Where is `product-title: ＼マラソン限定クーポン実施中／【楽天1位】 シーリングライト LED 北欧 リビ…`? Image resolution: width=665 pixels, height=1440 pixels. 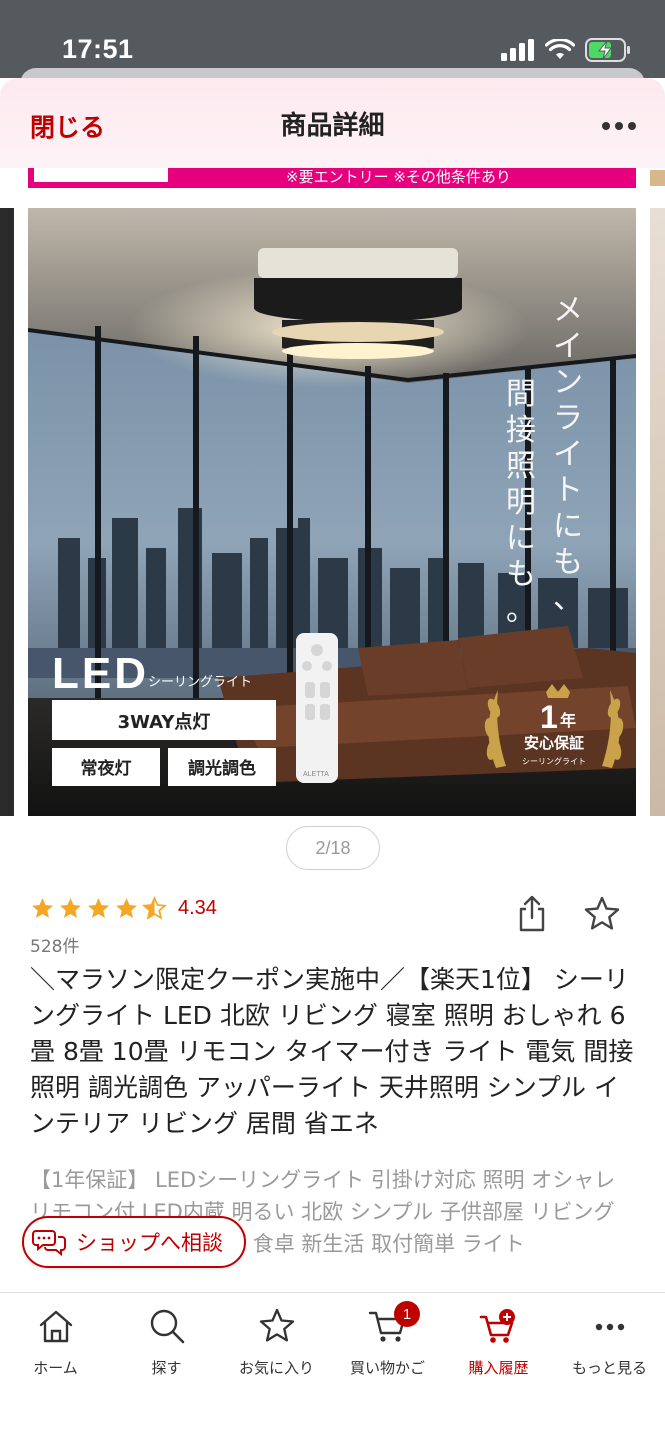
product-title: ＼マラソン限定クーポン実施中／【楽天1位】 シーリングライト LED 北欧 リビ… is located at coordinates (332, 1051).